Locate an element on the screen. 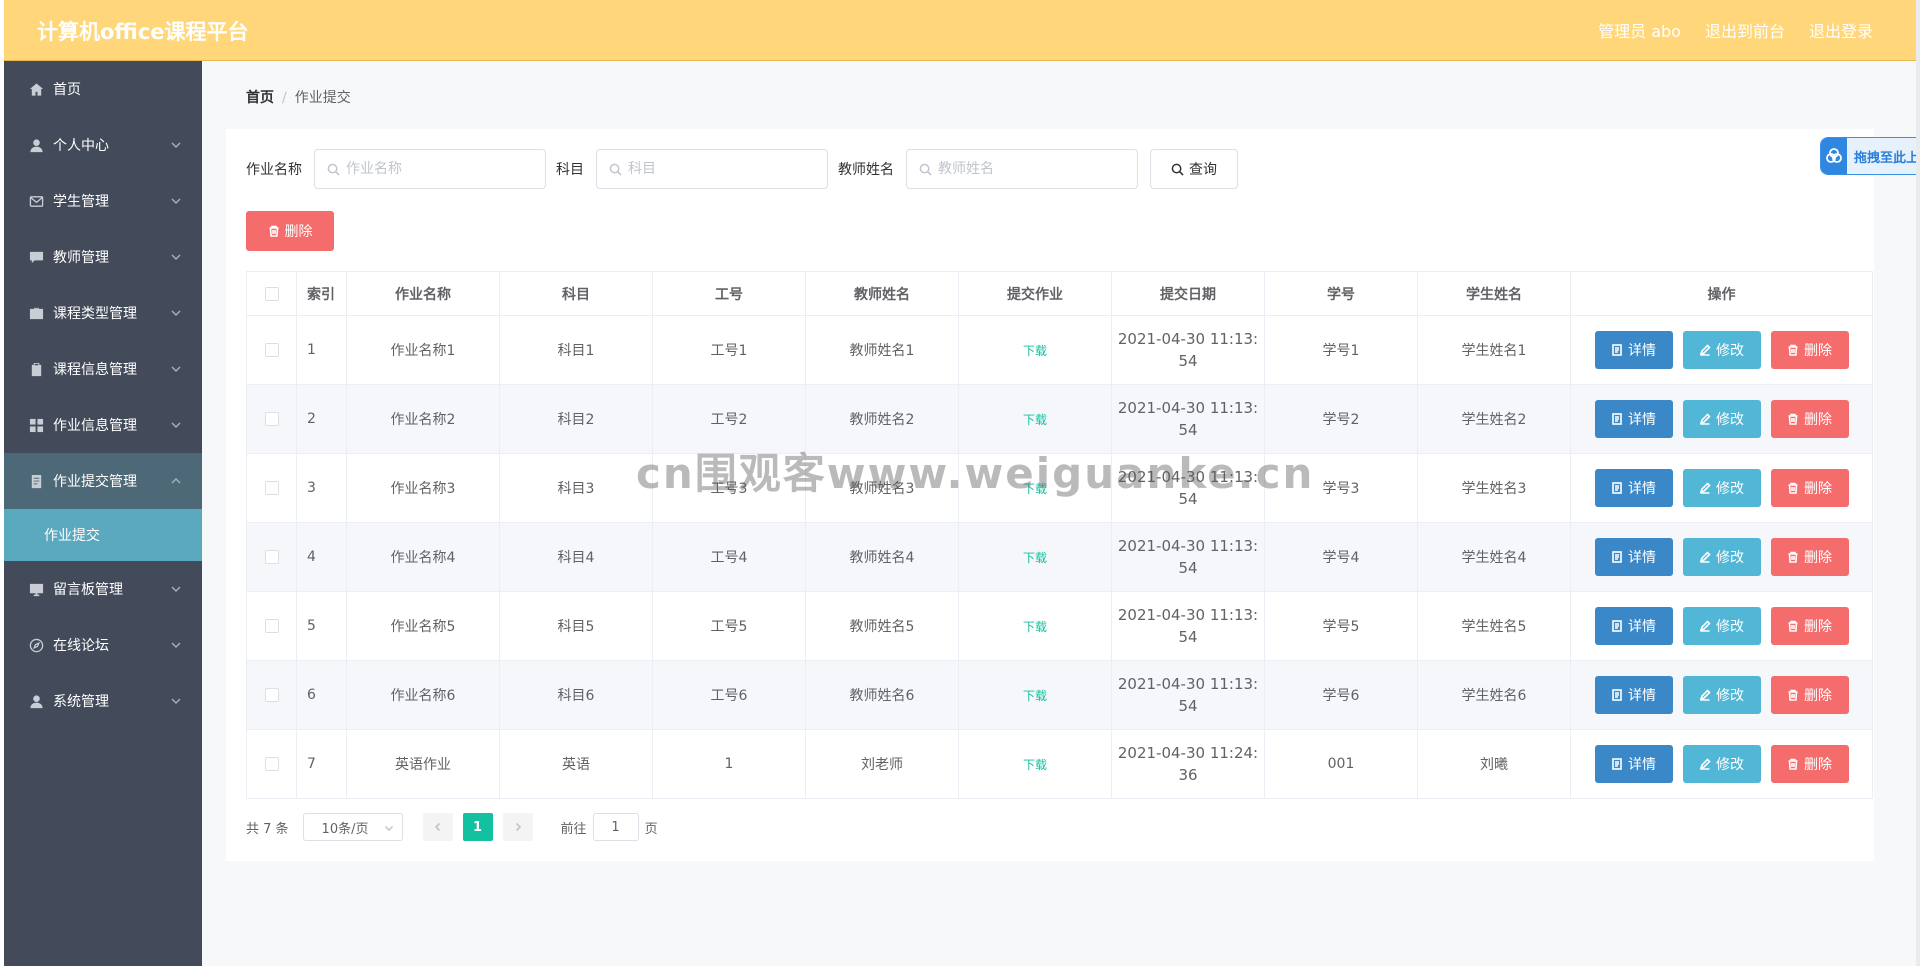 This screenshot has height=966, width=1920. homework-name-field is located at coordinates (430, 169).